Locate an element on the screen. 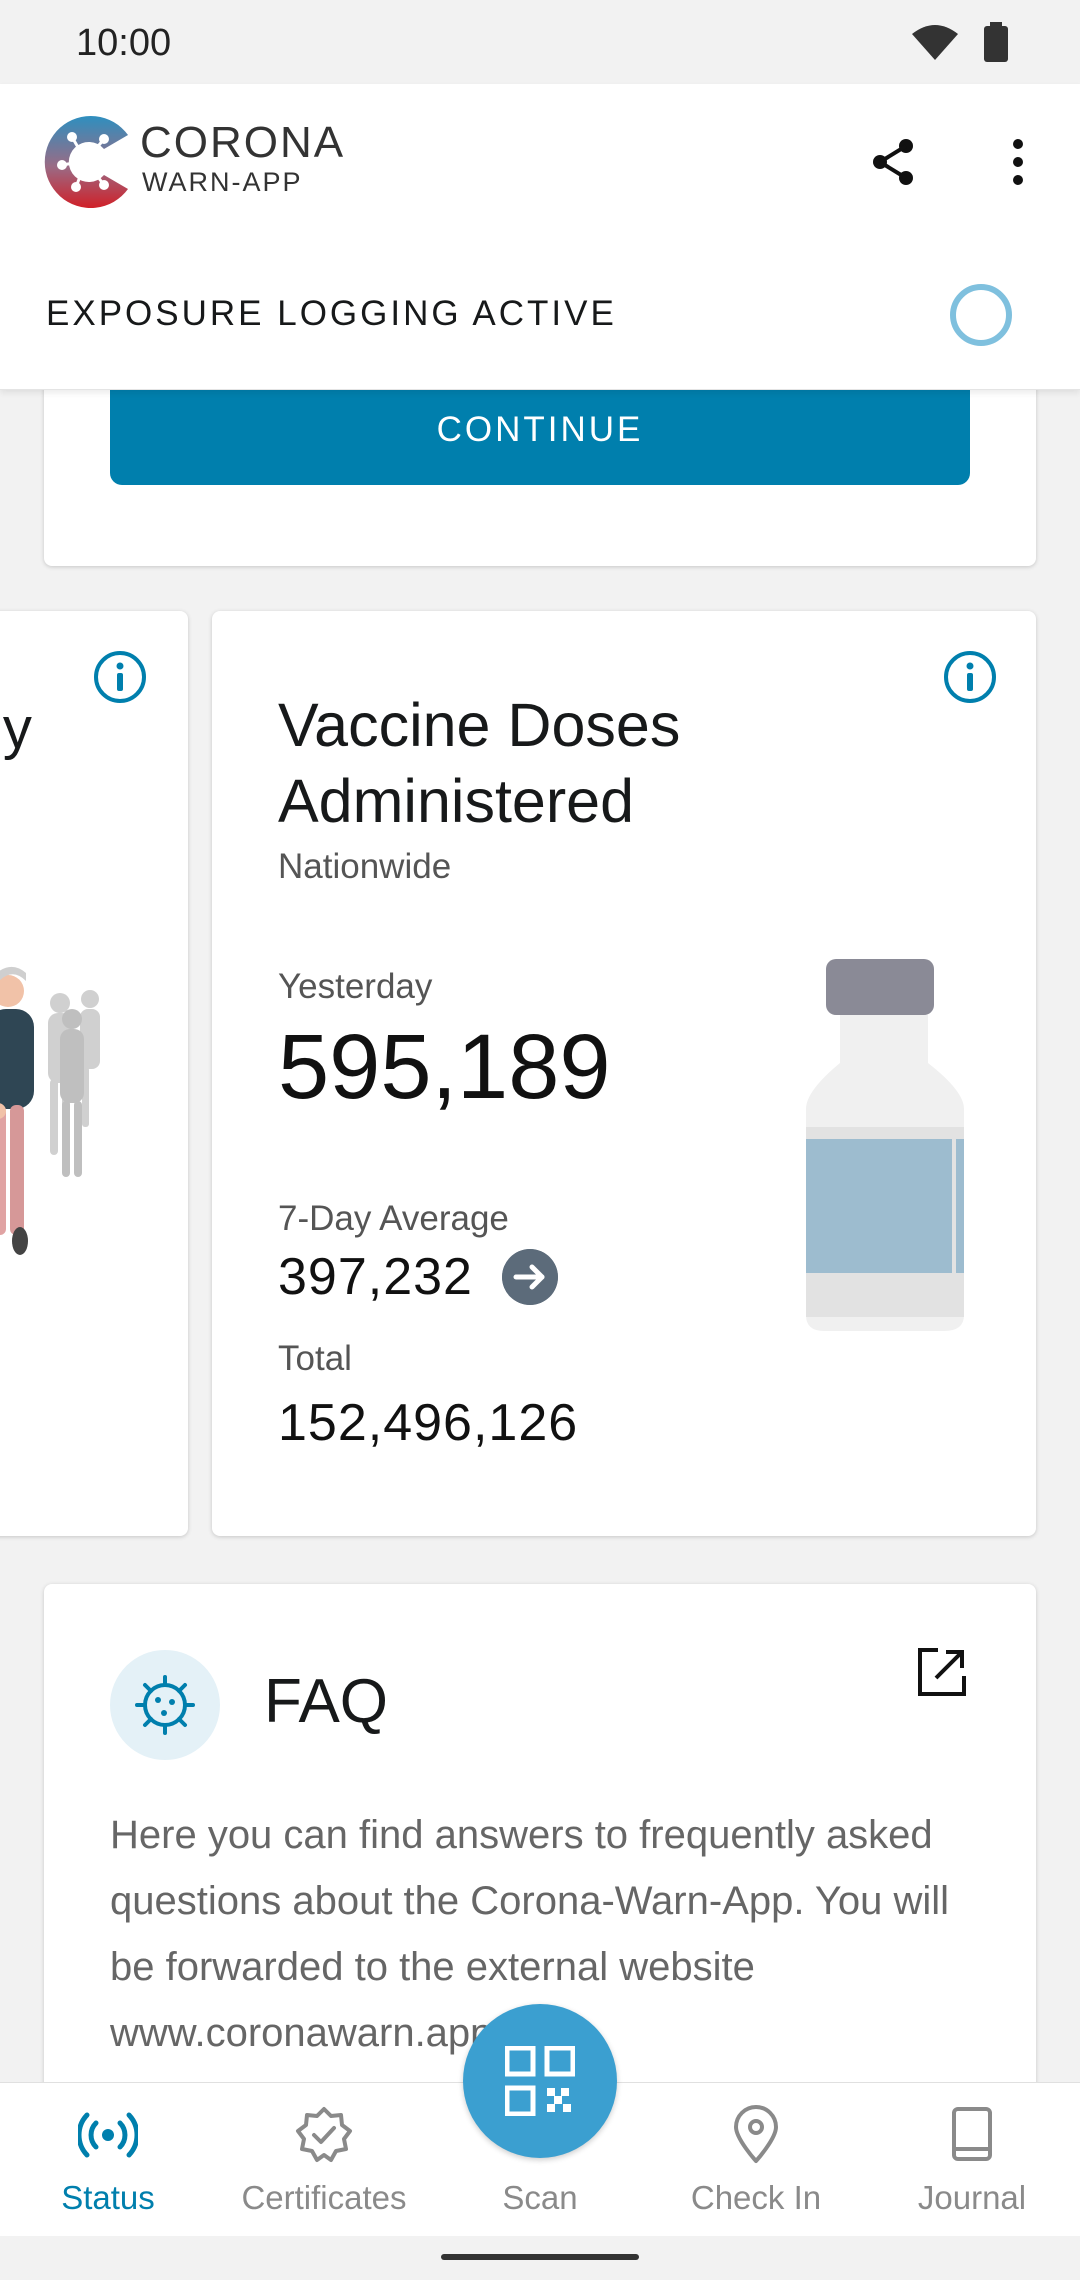 The height and width of the screenshot is (2280, 1080). logo-title: CORONA is located at coordinates (243, 142).